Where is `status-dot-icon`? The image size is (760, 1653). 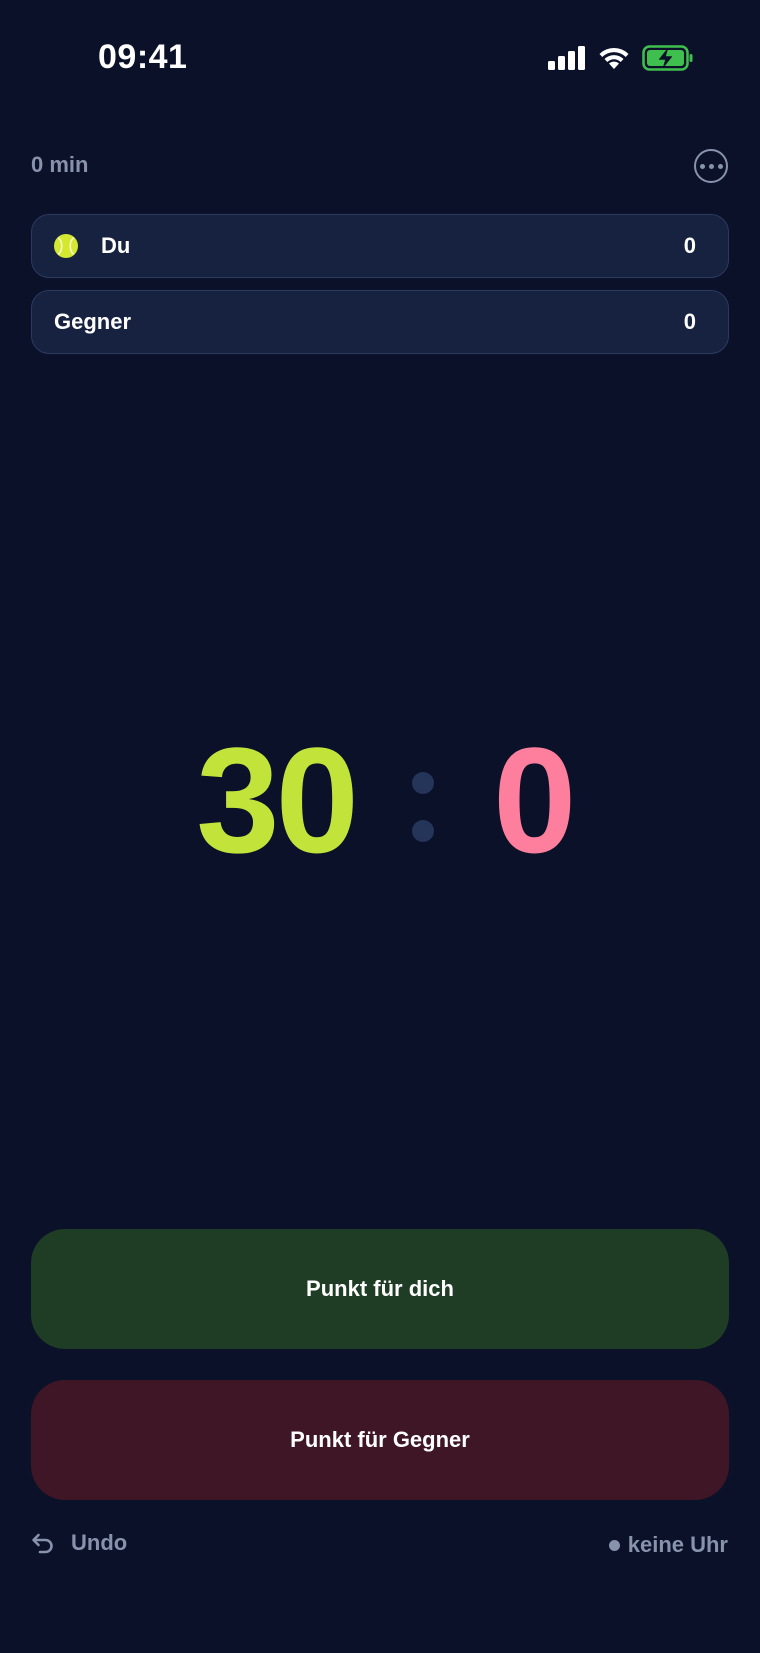
status-dot-icon is located at coordinates (614, 1545).